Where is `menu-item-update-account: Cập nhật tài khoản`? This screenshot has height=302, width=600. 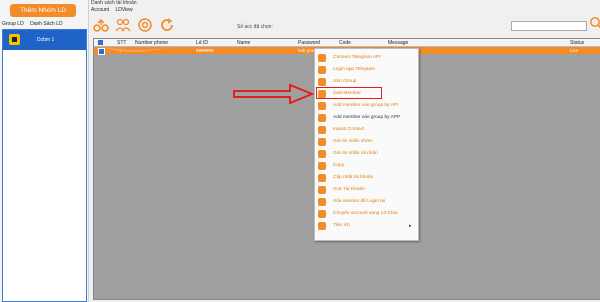 menu-item-update-account: Cập nhật tài khoản is located at coordinates (366, 177).